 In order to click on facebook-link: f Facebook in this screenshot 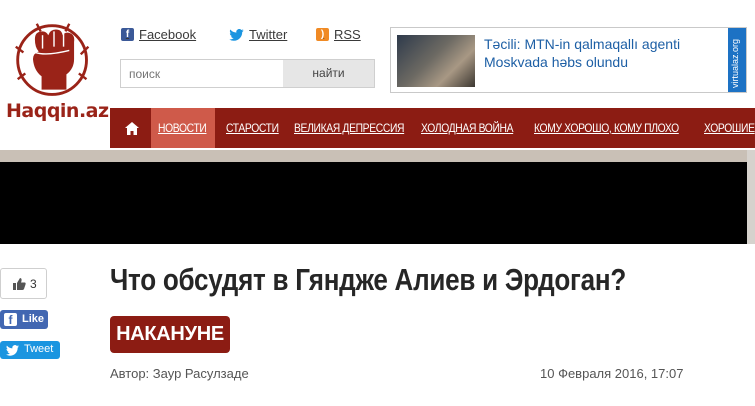, I will do `click(158, 34)`.